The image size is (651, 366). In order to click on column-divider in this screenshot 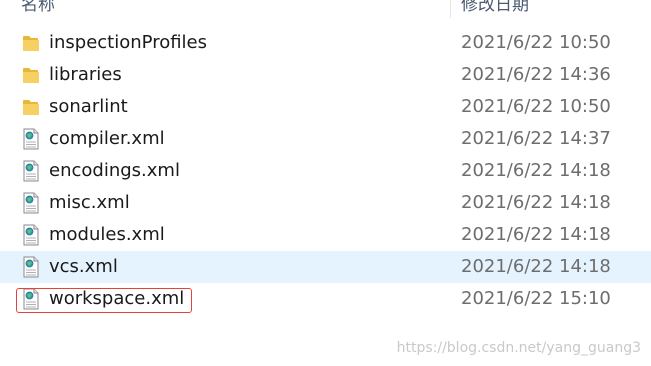, I will do `click(450, 9)`.